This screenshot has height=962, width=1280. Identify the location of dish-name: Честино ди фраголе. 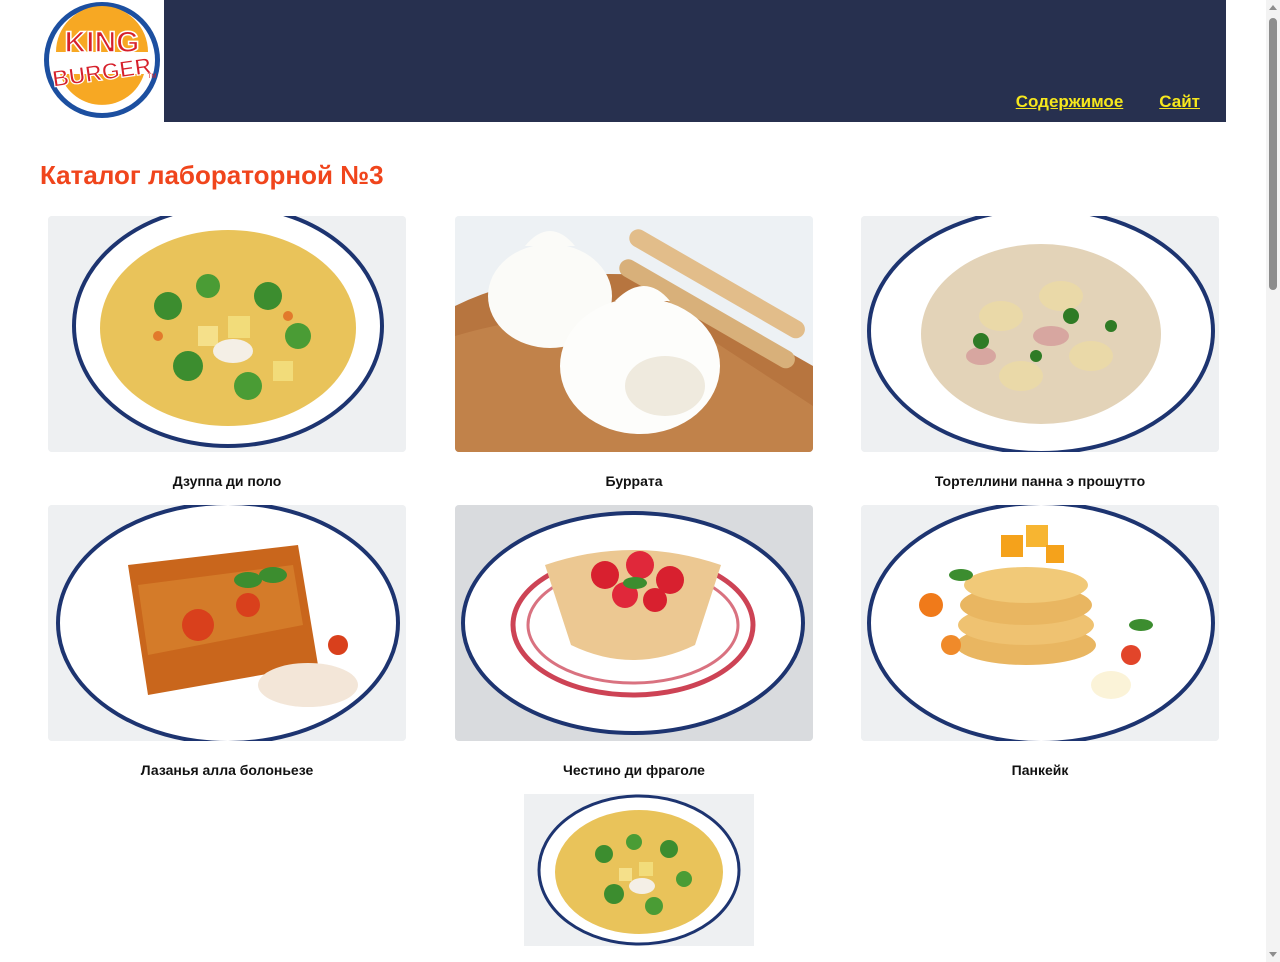
(634, 770).